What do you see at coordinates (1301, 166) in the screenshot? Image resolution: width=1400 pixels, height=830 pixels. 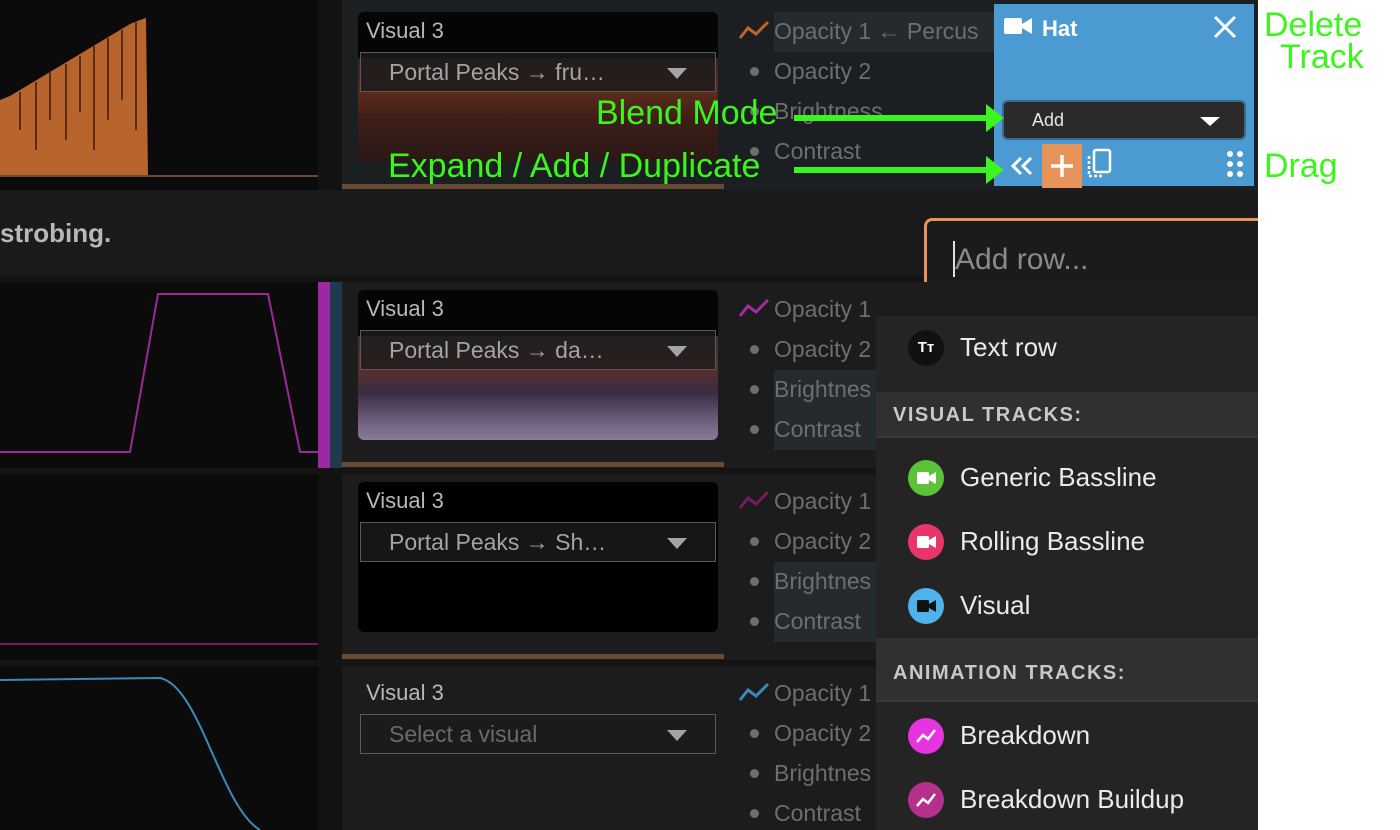 I see `annotation-drag: Drag` at bounding box center [1301, 166].